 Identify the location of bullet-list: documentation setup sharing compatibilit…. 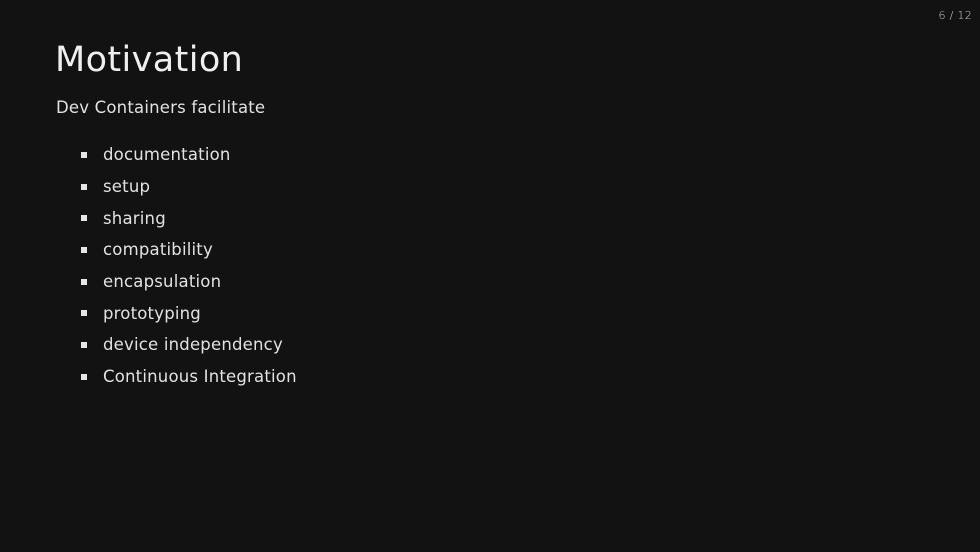
(188, 266).